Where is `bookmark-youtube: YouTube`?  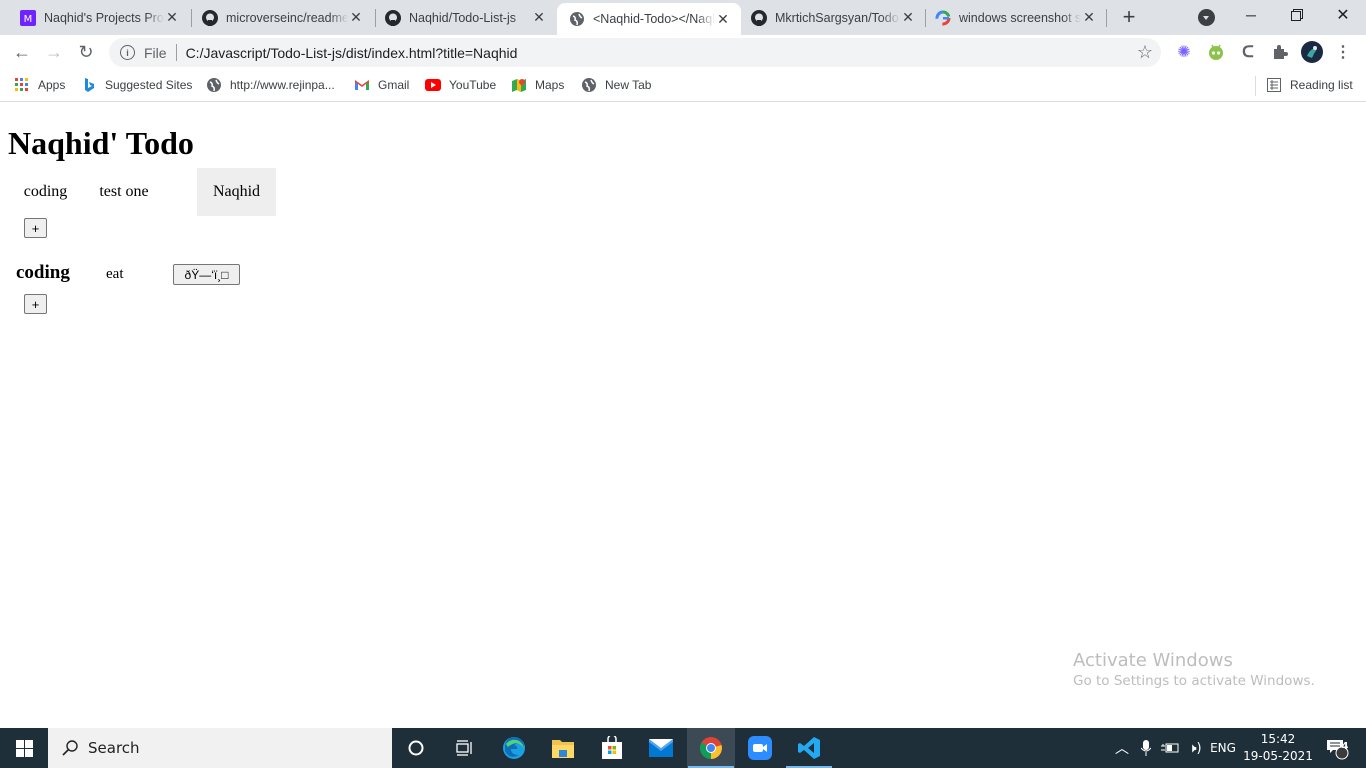 bookmark-youtube: YouTube is located at coordinates (460, 85).